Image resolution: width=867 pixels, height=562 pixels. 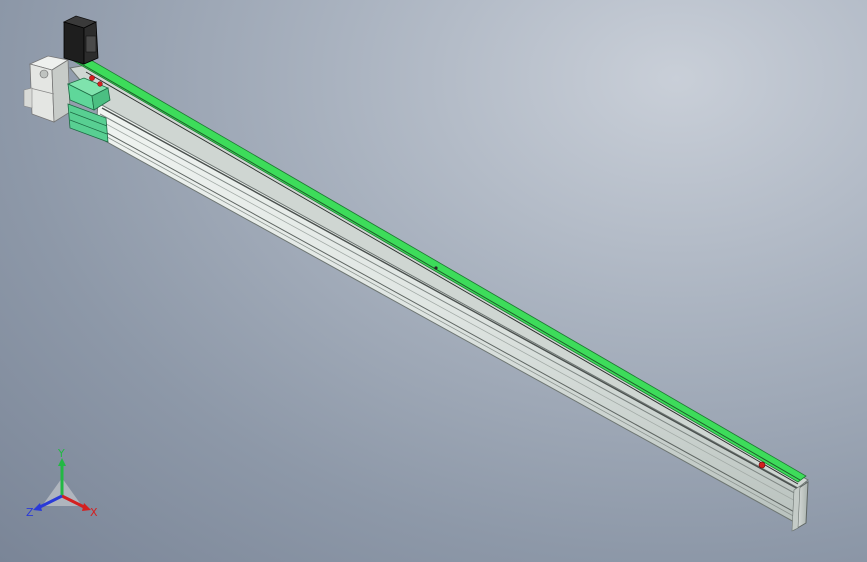 What do you see at coordinates (28, 98) in the screenshot?
I see `left-housing-lower` at bounding box center [28, 98].